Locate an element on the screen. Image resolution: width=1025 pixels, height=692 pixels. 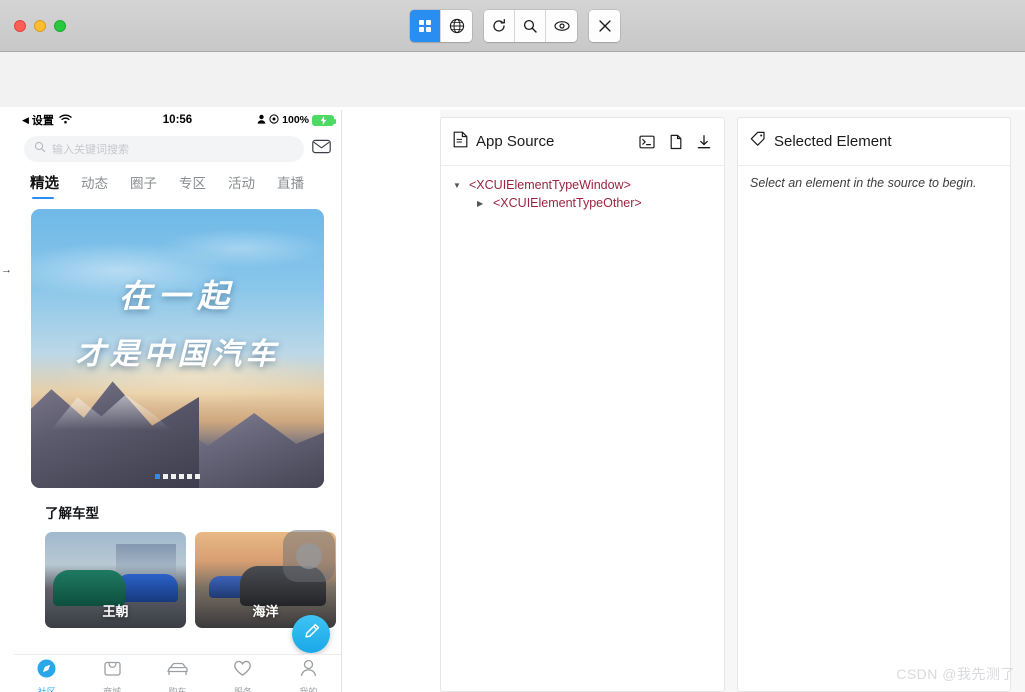
device-tab-zhibo: 直播 is located at coordinates (290, 186).